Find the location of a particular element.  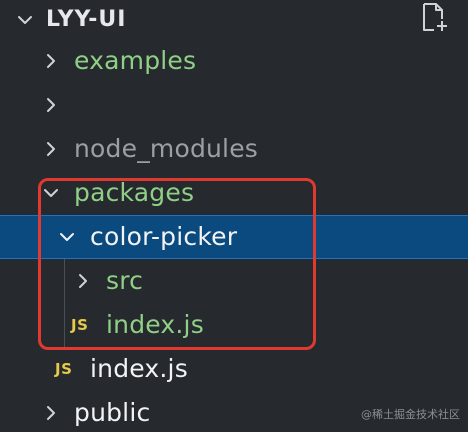

tree-item-node-modules: node_modules is located at coordinates (234, 149).